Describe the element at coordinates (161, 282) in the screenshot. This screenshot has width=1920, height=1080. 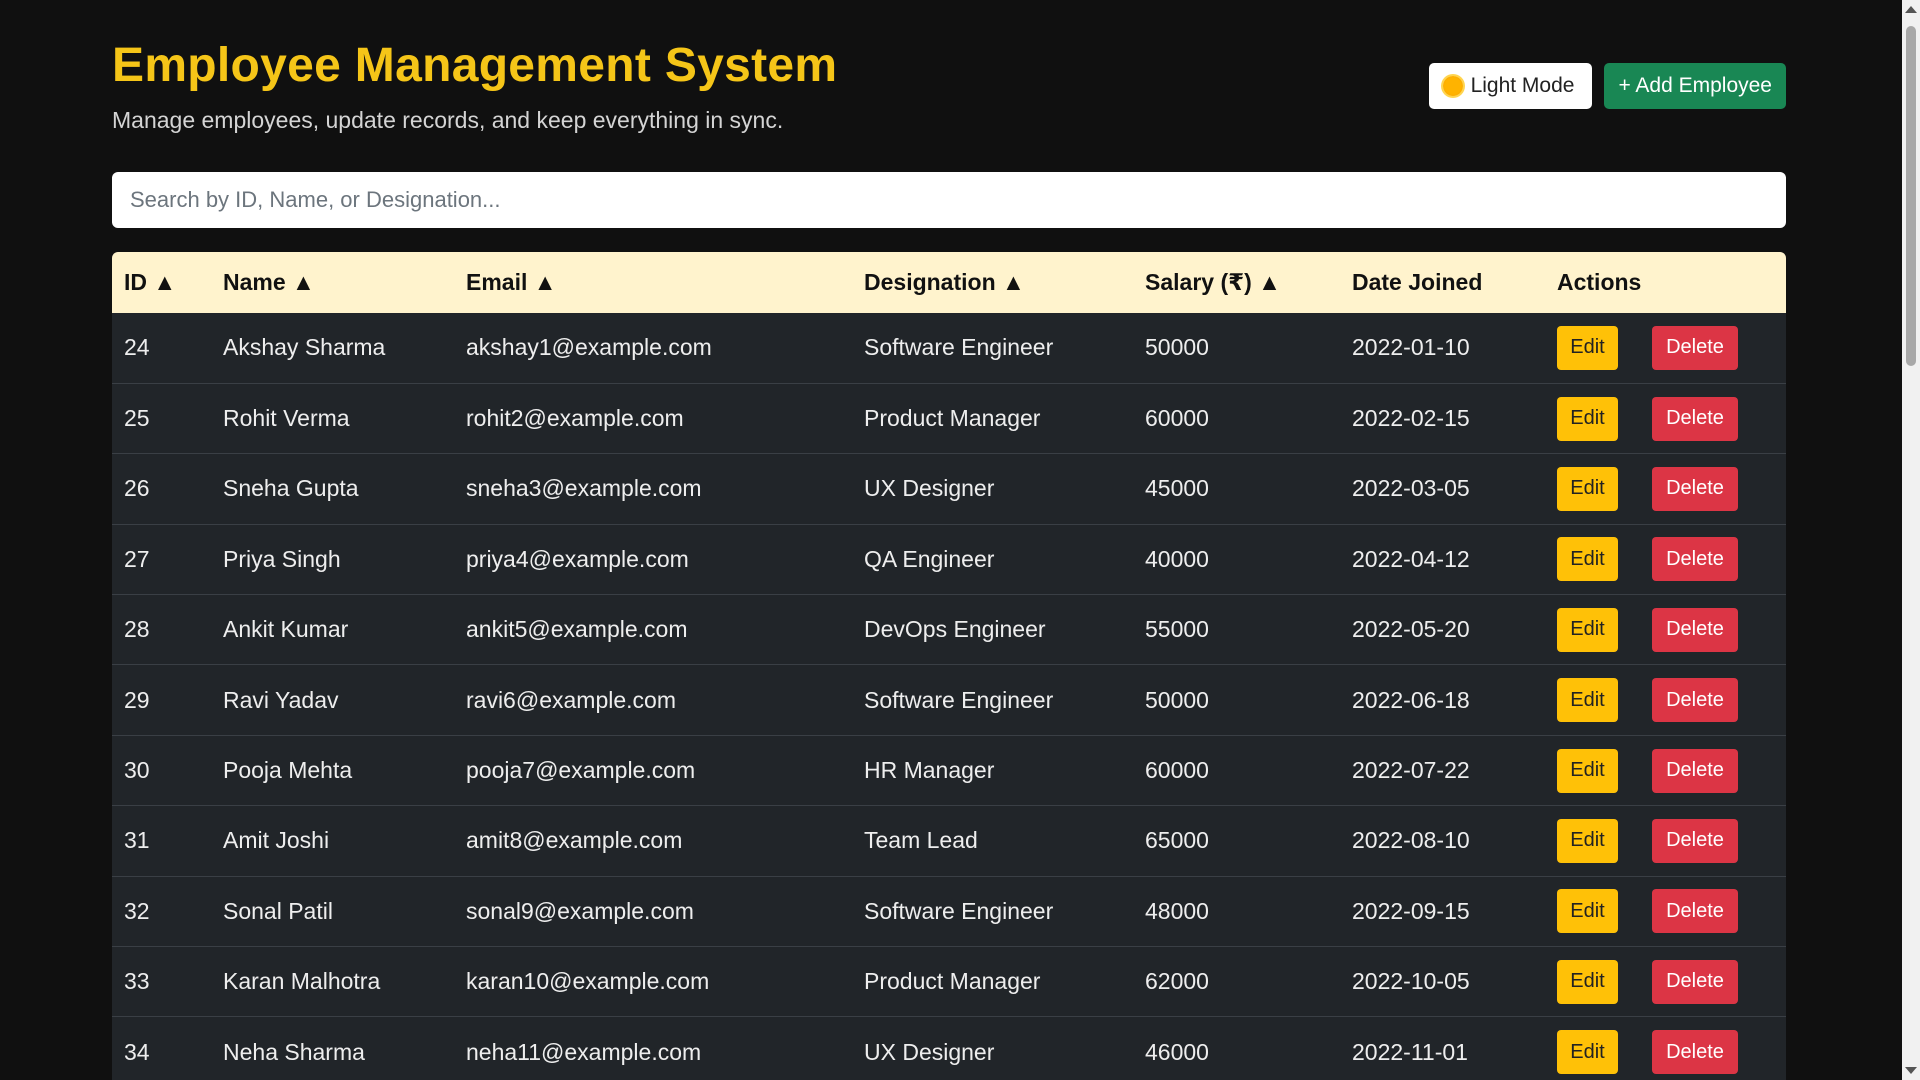
I see `column-header-id: ID ▲` at that location.